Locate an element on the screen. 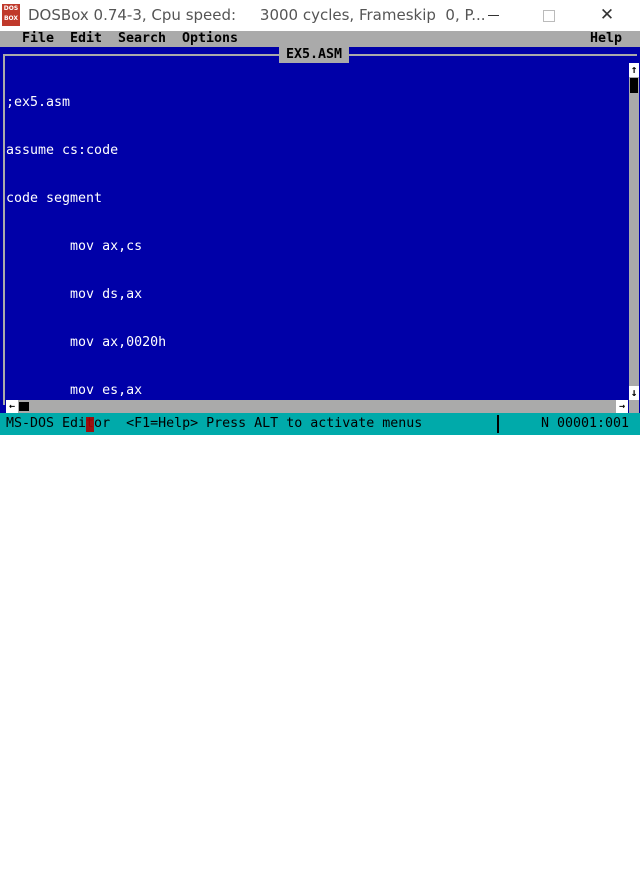  menu-help: Help is located at coordinates (606, 39).